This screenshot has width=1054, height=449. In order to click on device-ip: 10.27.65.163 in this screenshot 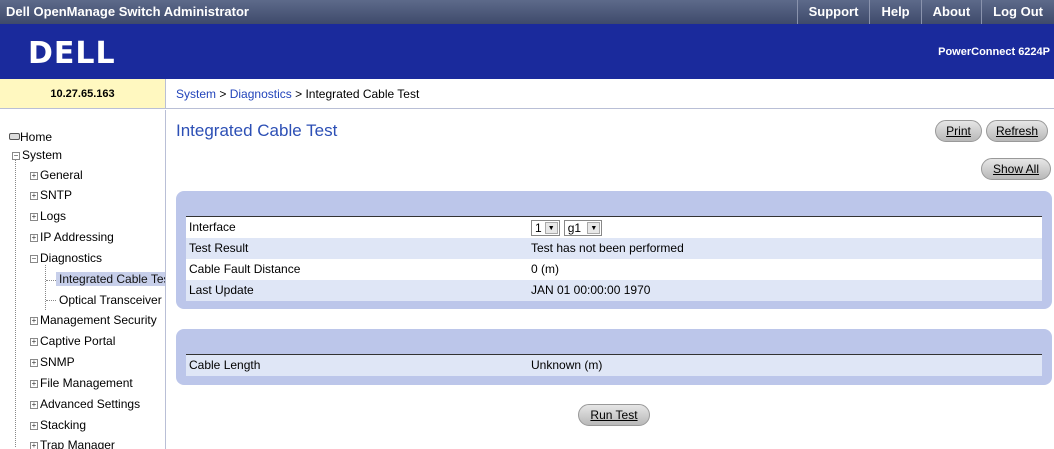, I will do `click(83, 94)`.